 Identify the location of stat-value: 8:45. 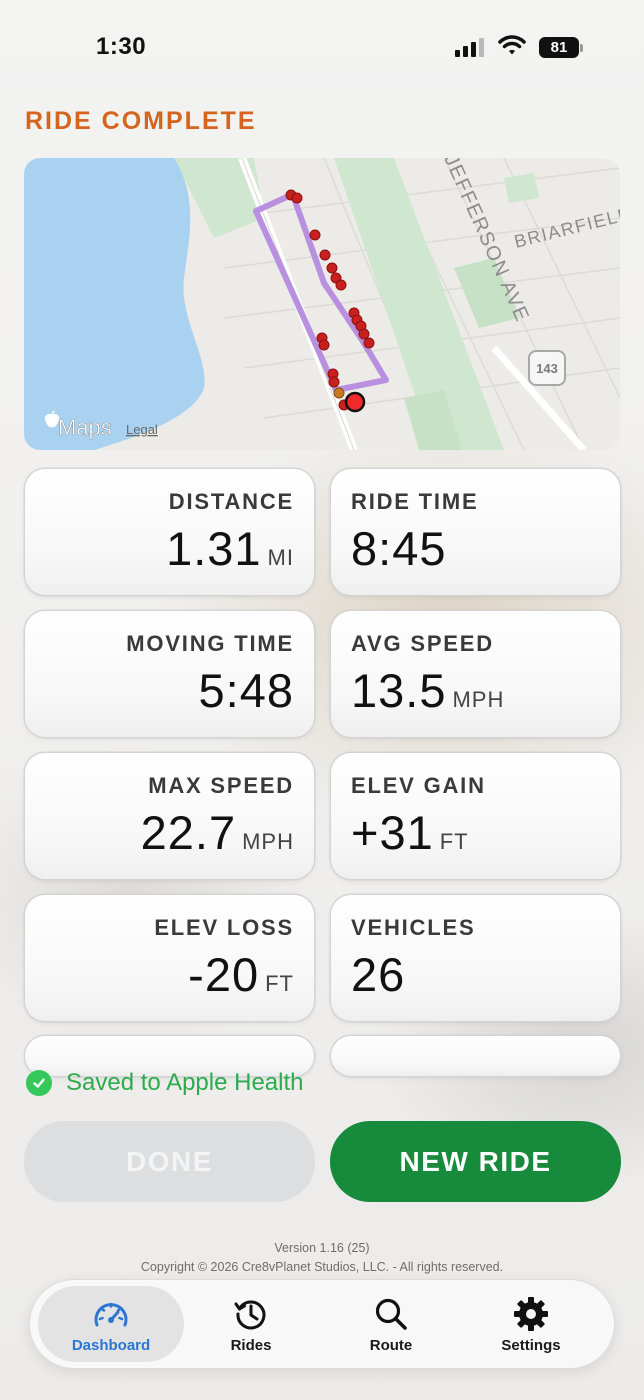
(399, 548).